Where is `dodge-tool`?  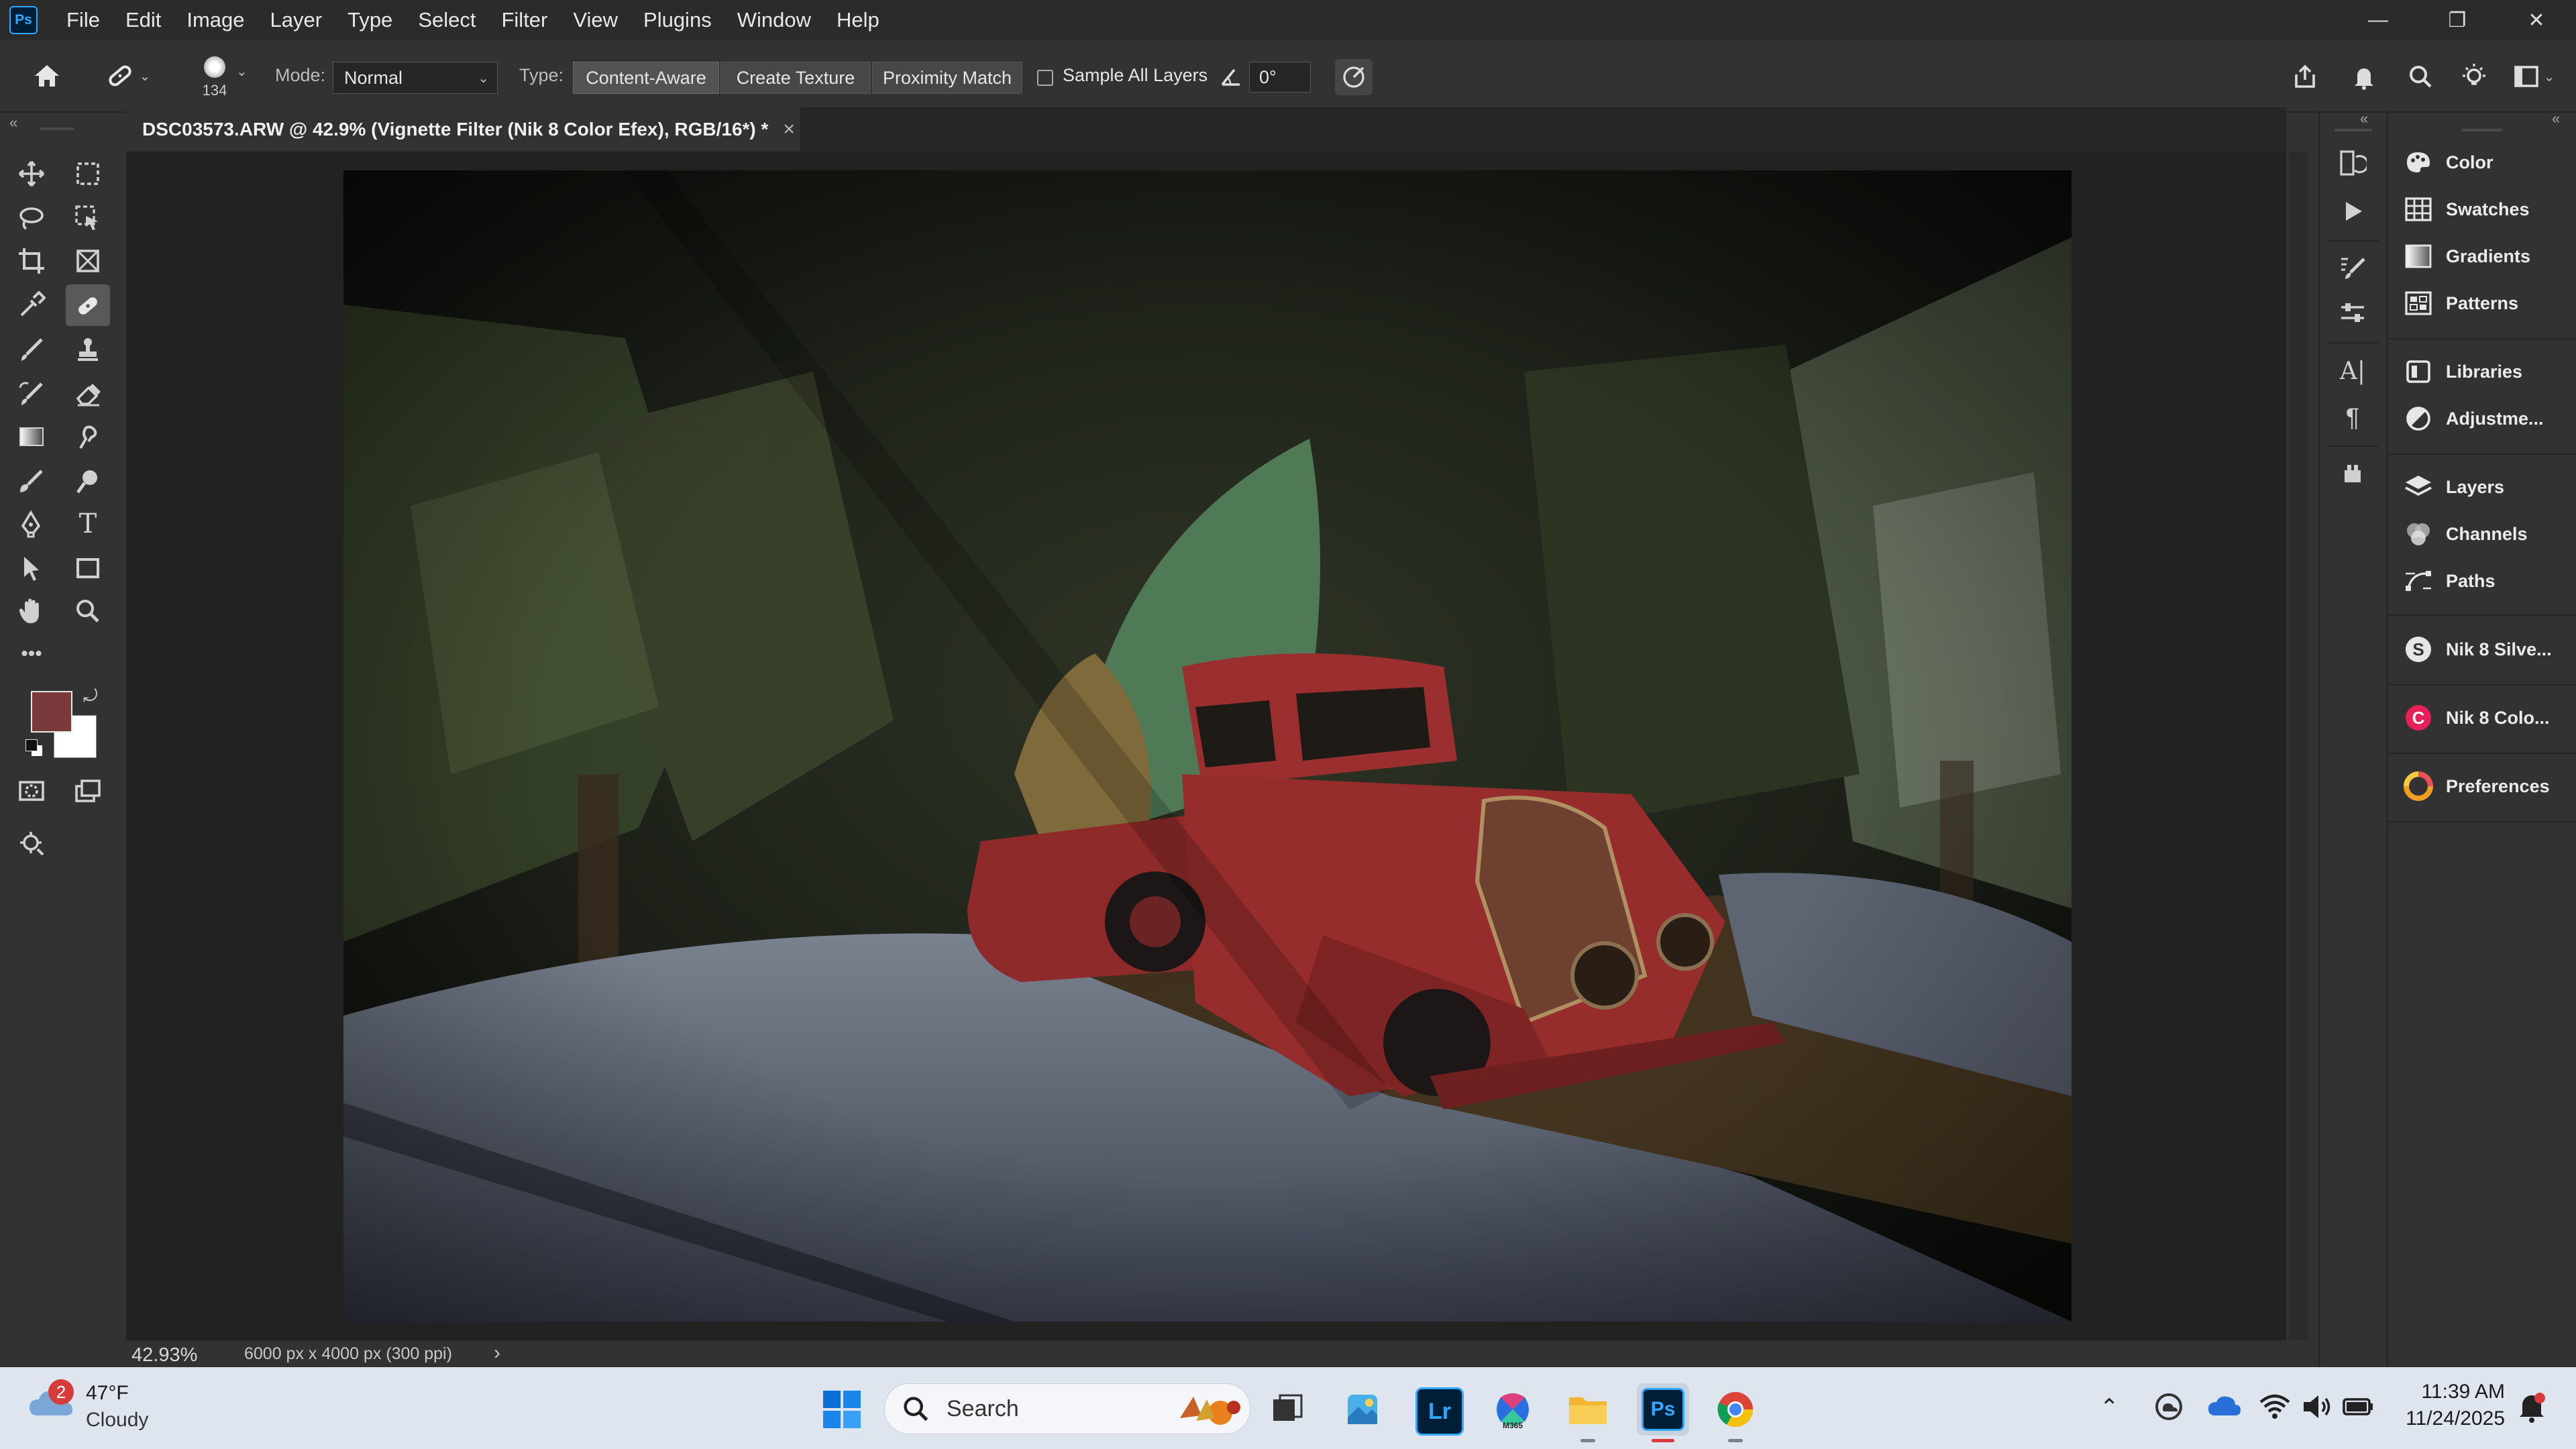 dodge-tool is located at coordinates (88, 481).